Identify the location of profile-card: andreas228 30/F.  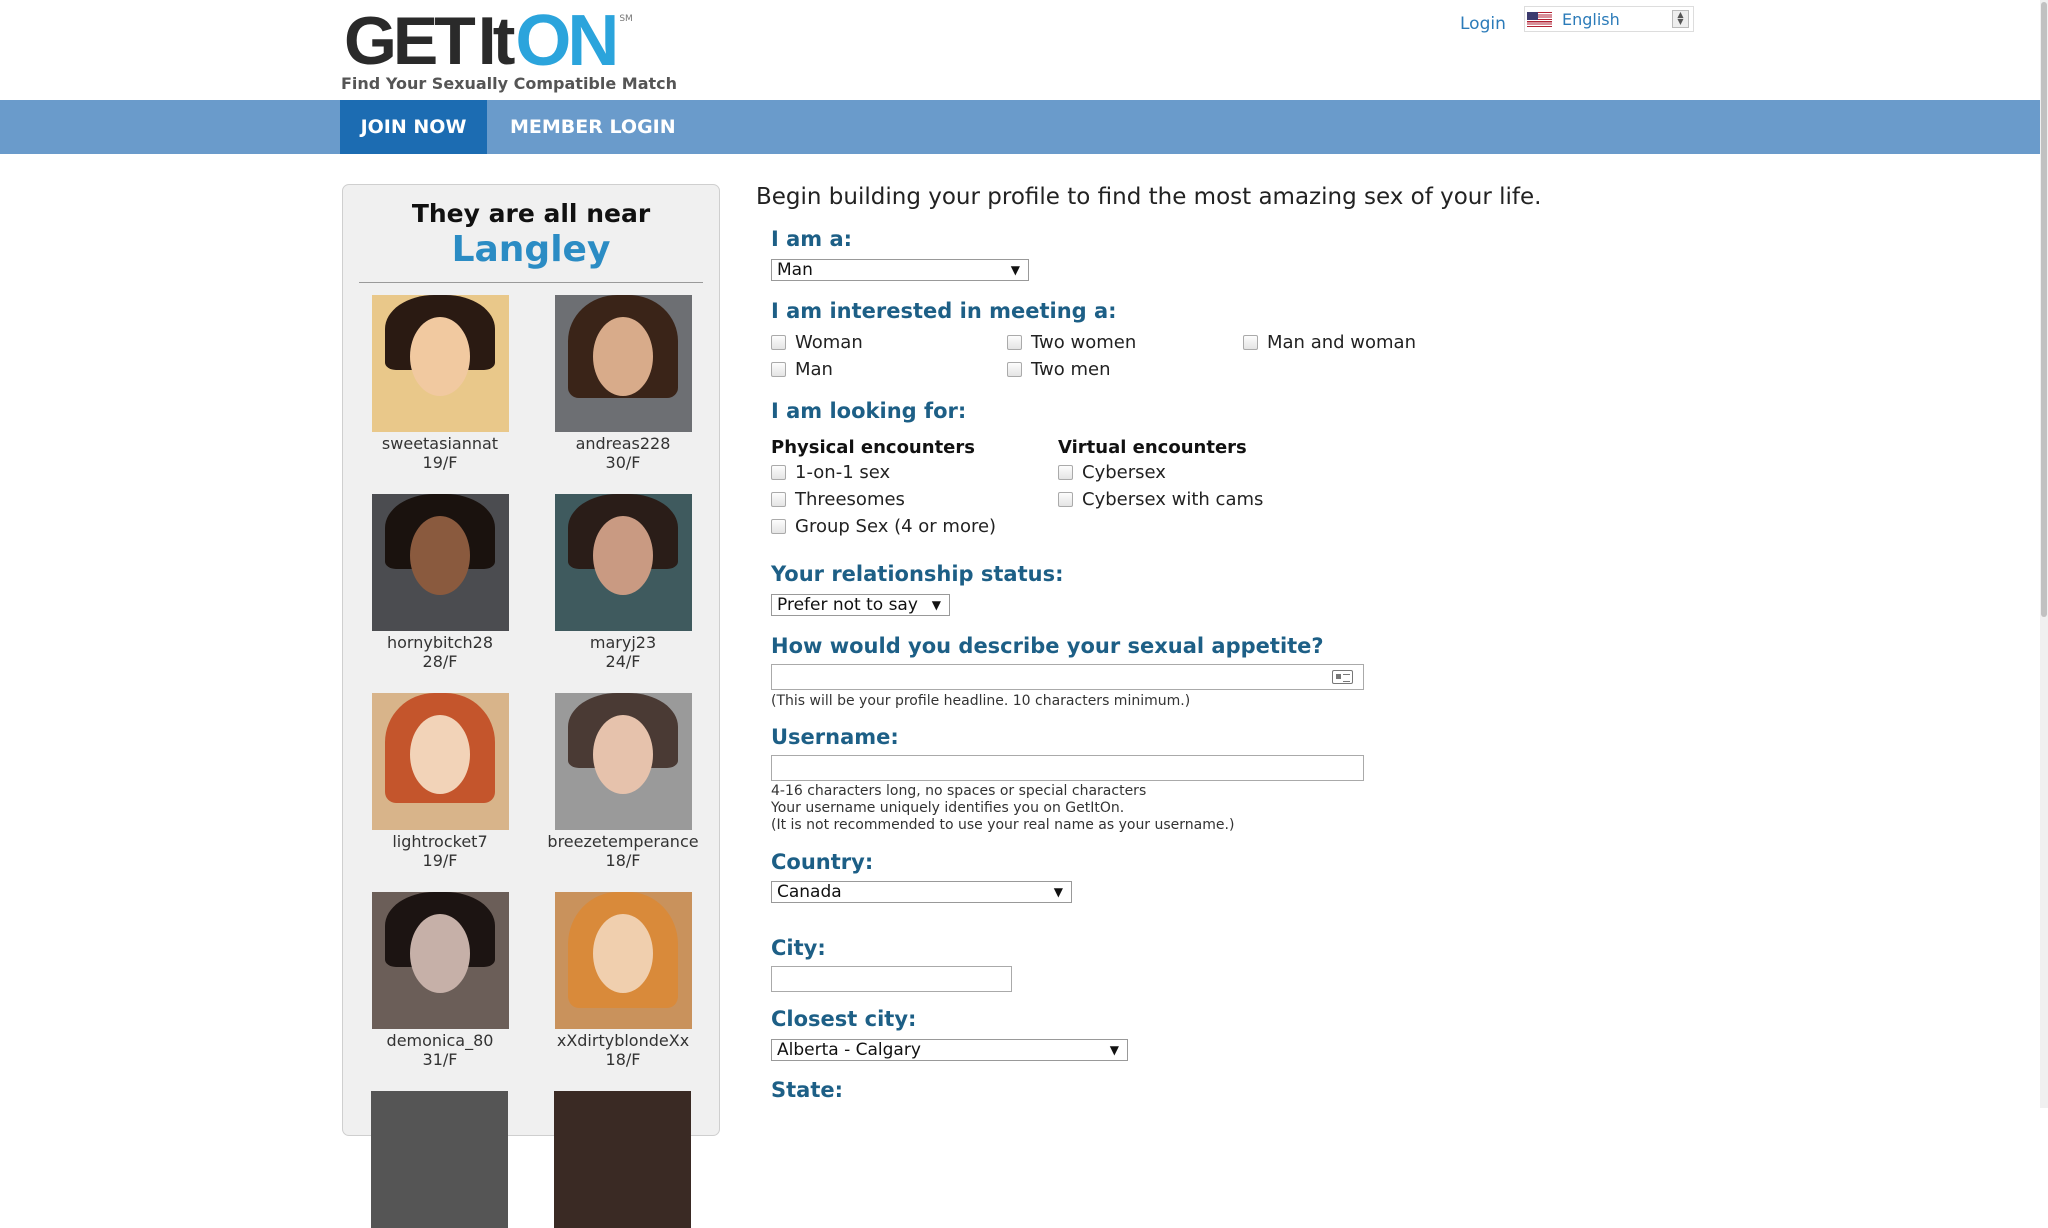
(623, 383).